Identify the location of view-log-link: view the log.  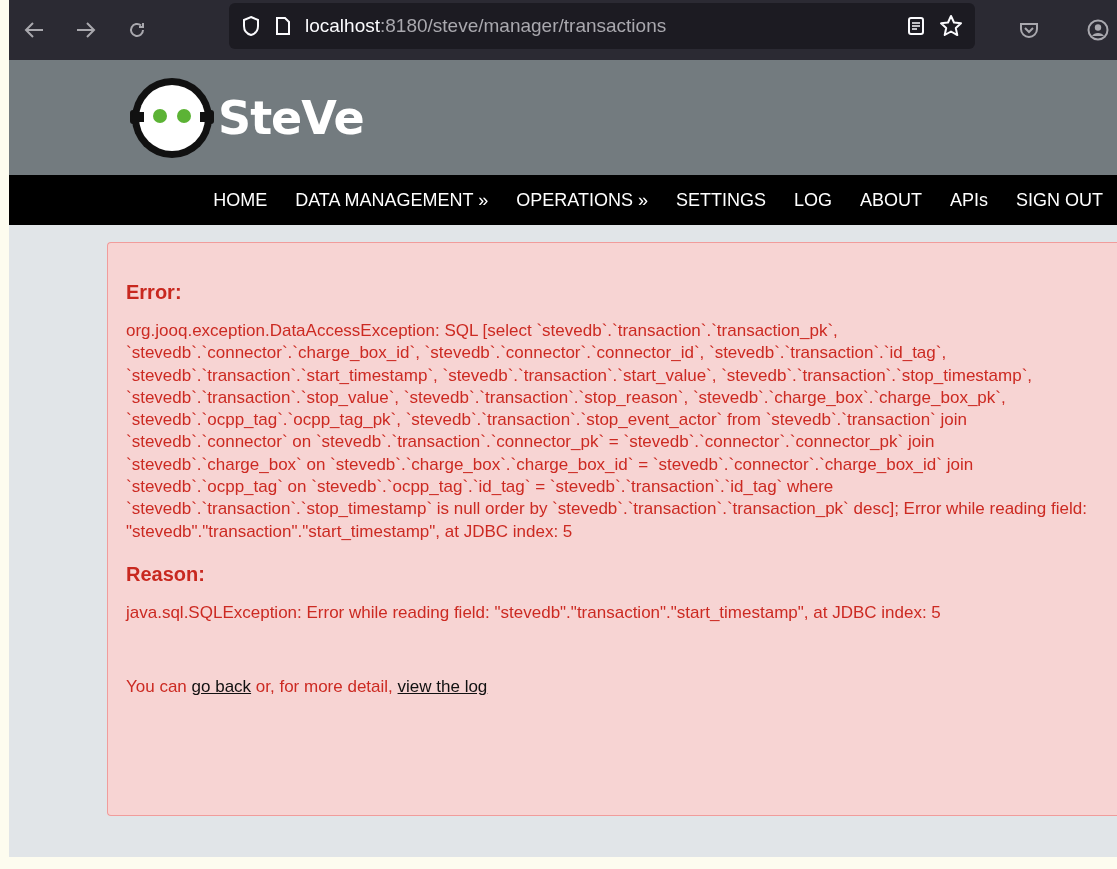
(442, 687).